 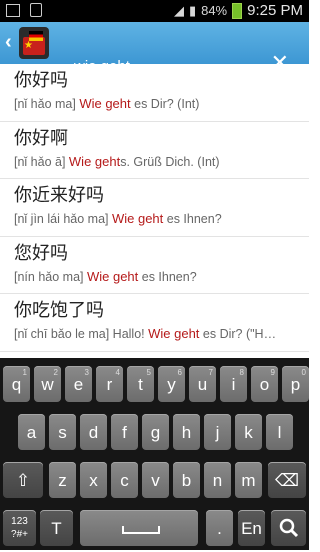 I want to click on key-label: f, so click(x=124, y=432).